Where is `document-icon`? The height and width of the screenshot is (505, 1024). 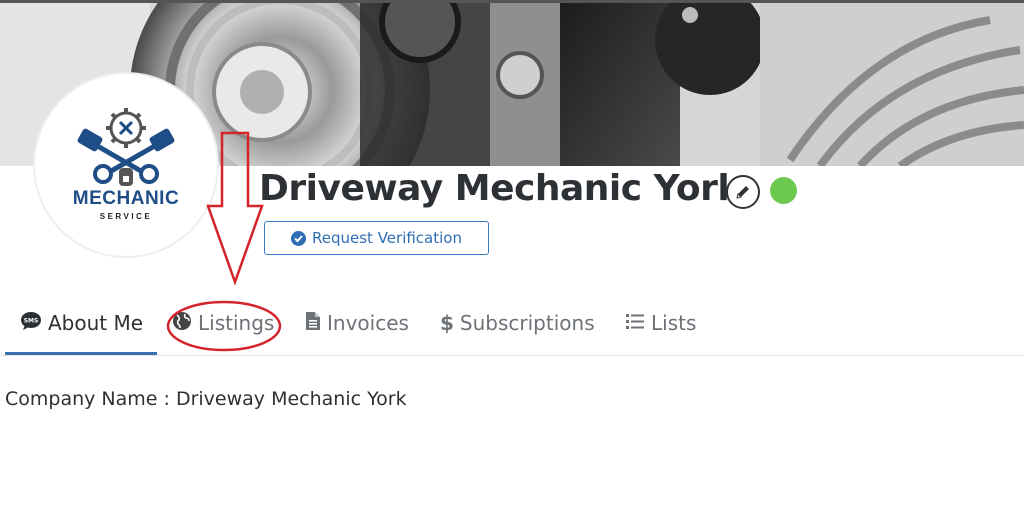
document-icon is located at coordinates (313, 323).